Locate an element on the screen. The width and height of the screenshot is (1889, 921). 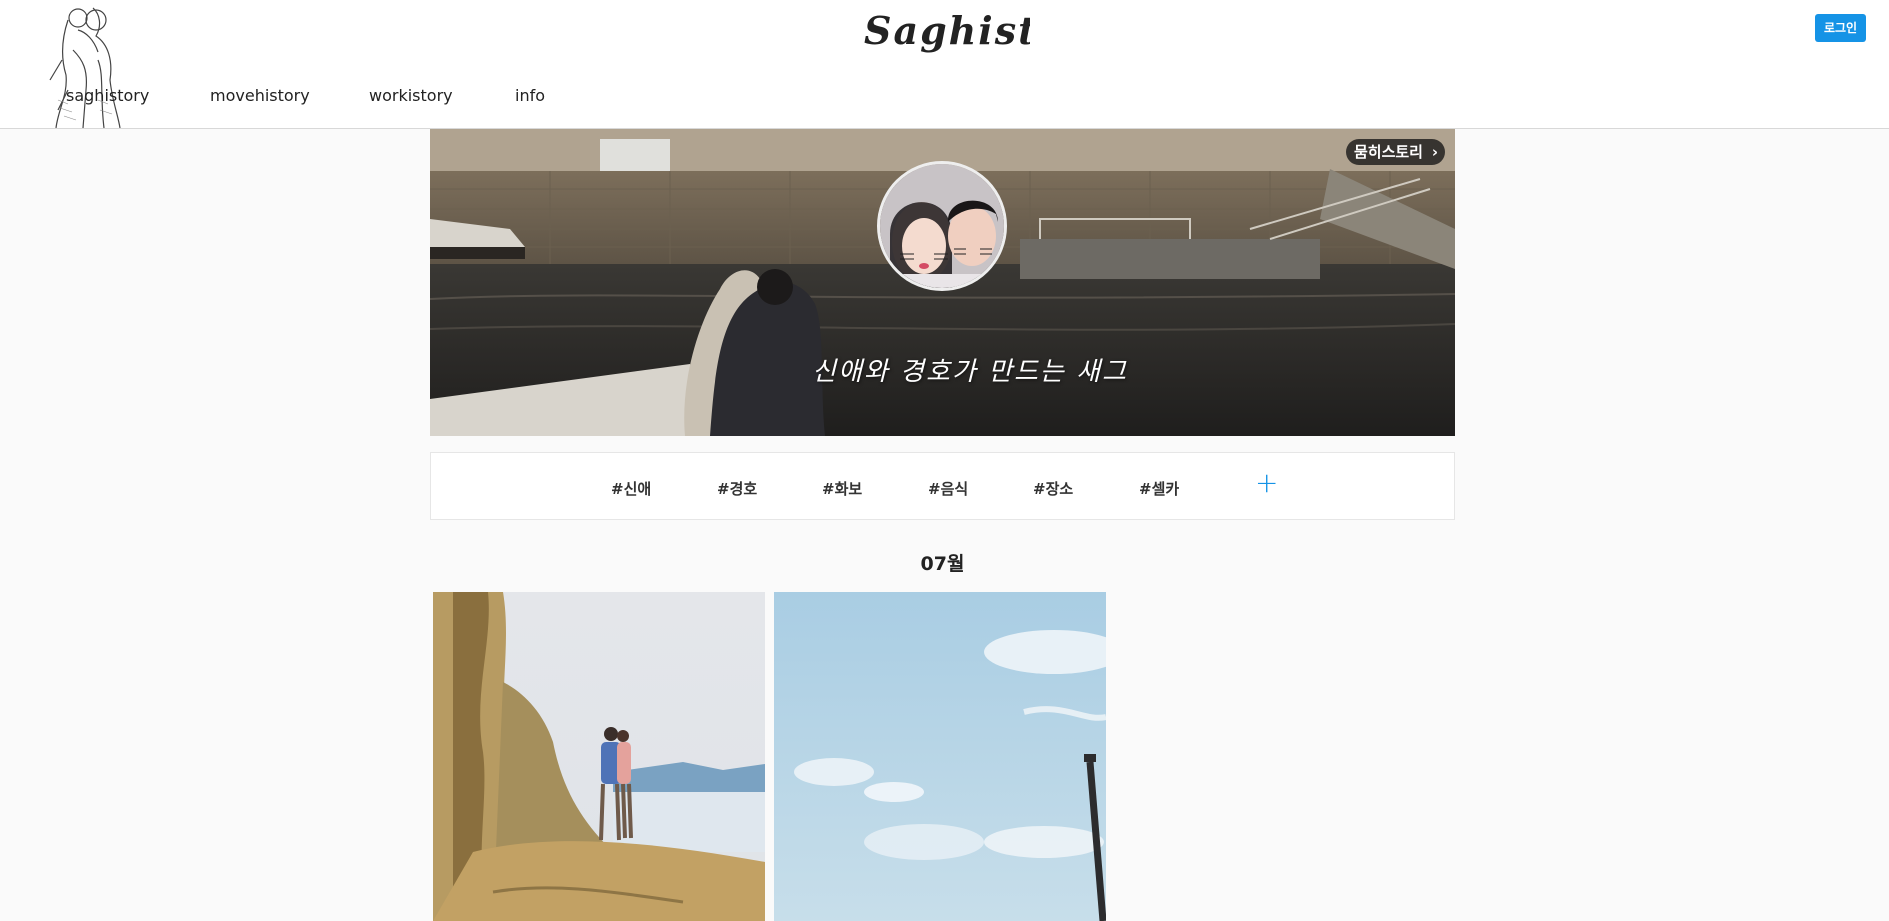
couple-sketch-art is located at coordinates (85, 67).